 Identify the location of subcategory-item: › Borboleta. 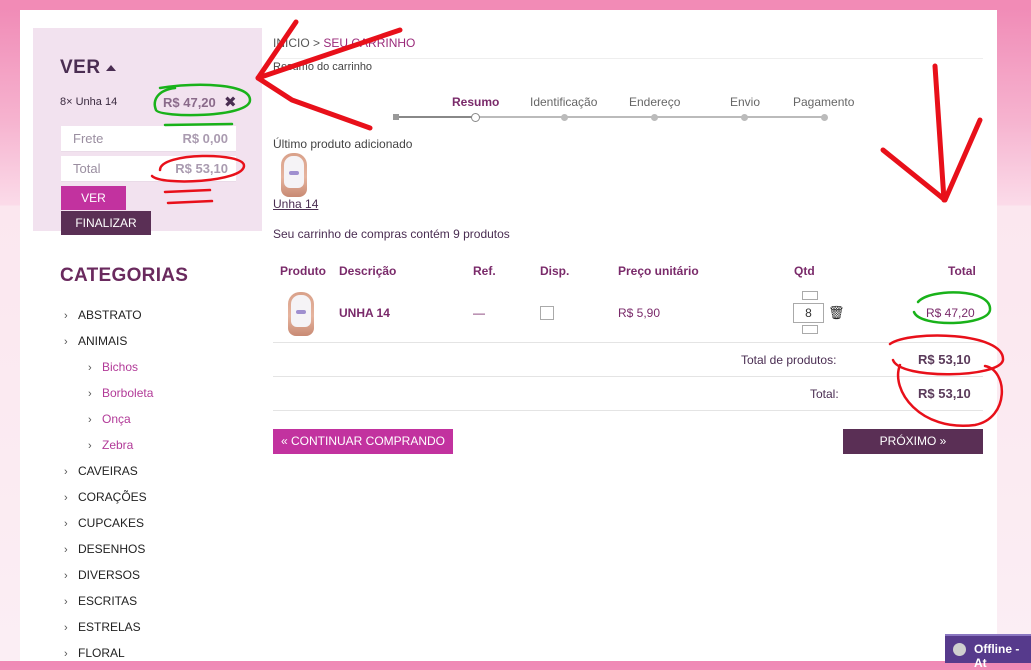
(120, 393).